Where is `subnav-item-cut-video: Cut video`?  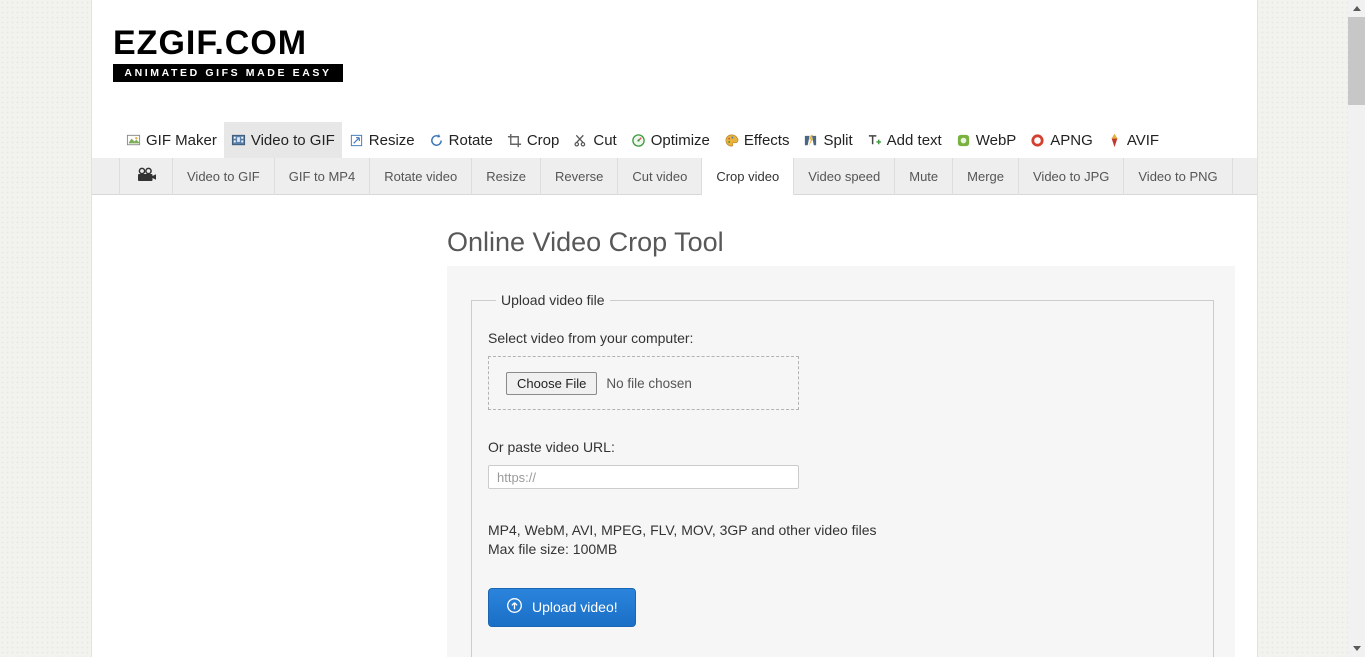
subnav-item-cut-video: Cut video is located at coordinates (659, 176).